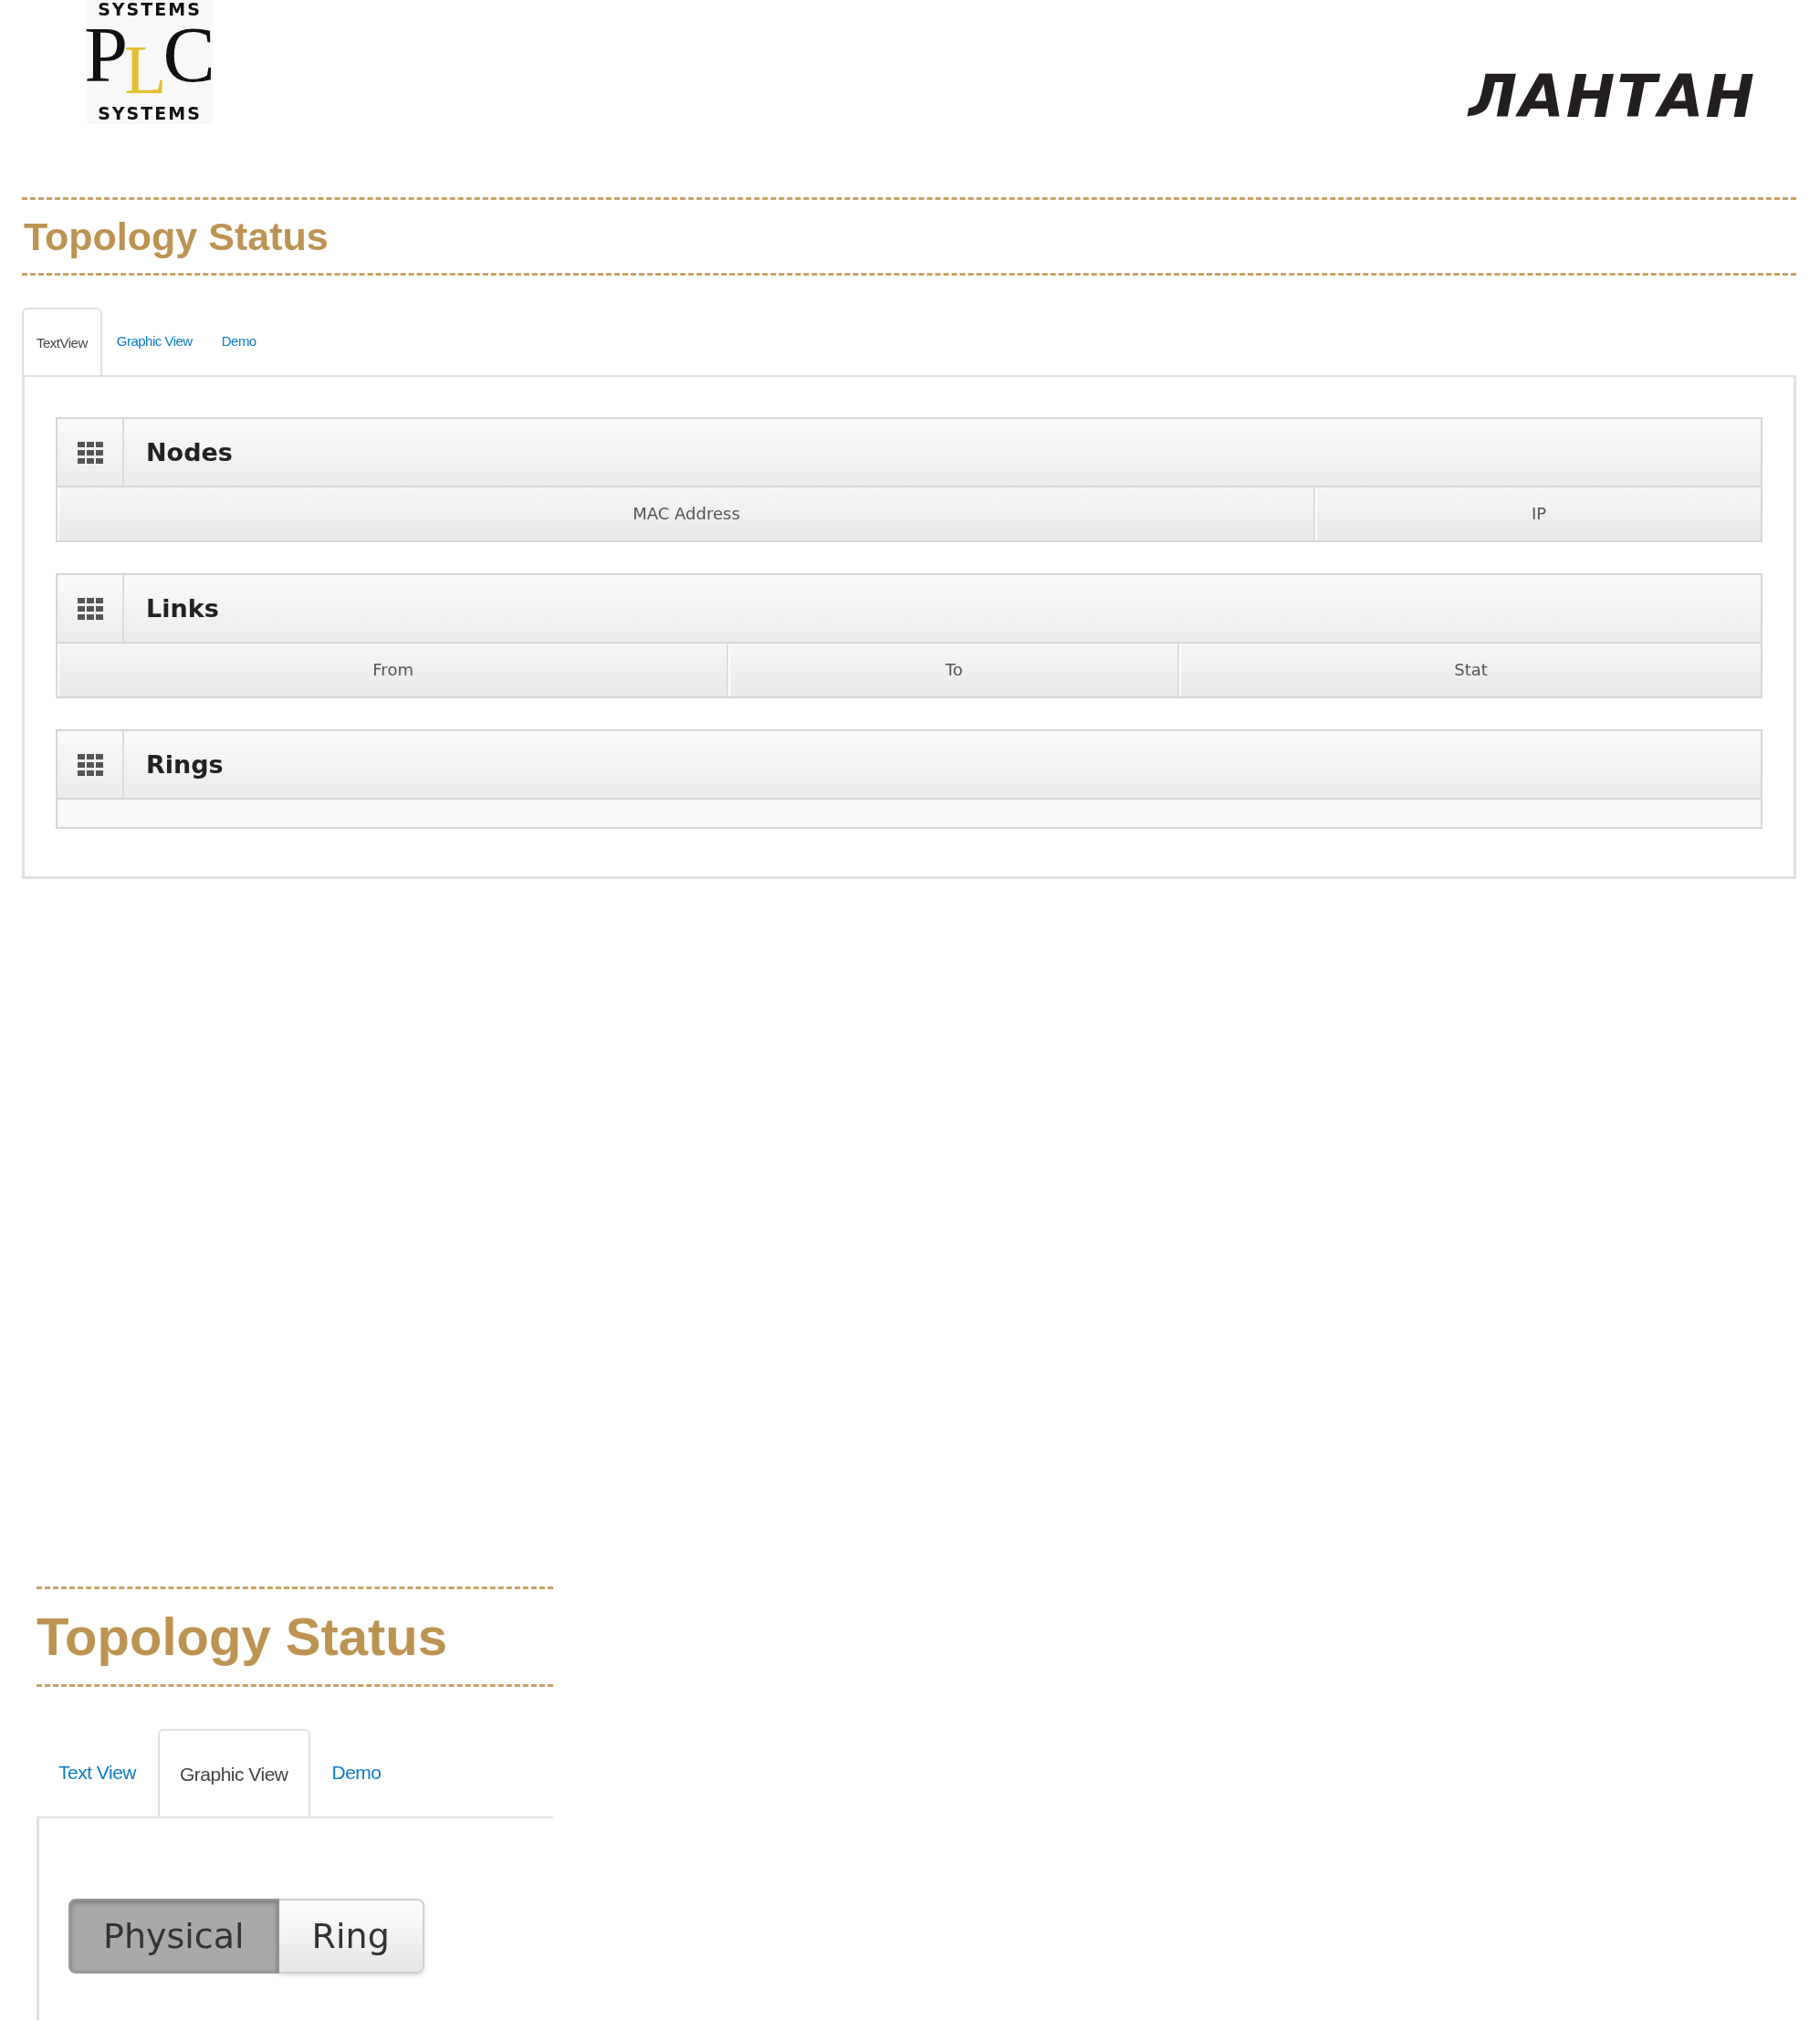  Describe the element at coordinates (185, 764) in the screenshot. I see `section-title: Rings` at that location.